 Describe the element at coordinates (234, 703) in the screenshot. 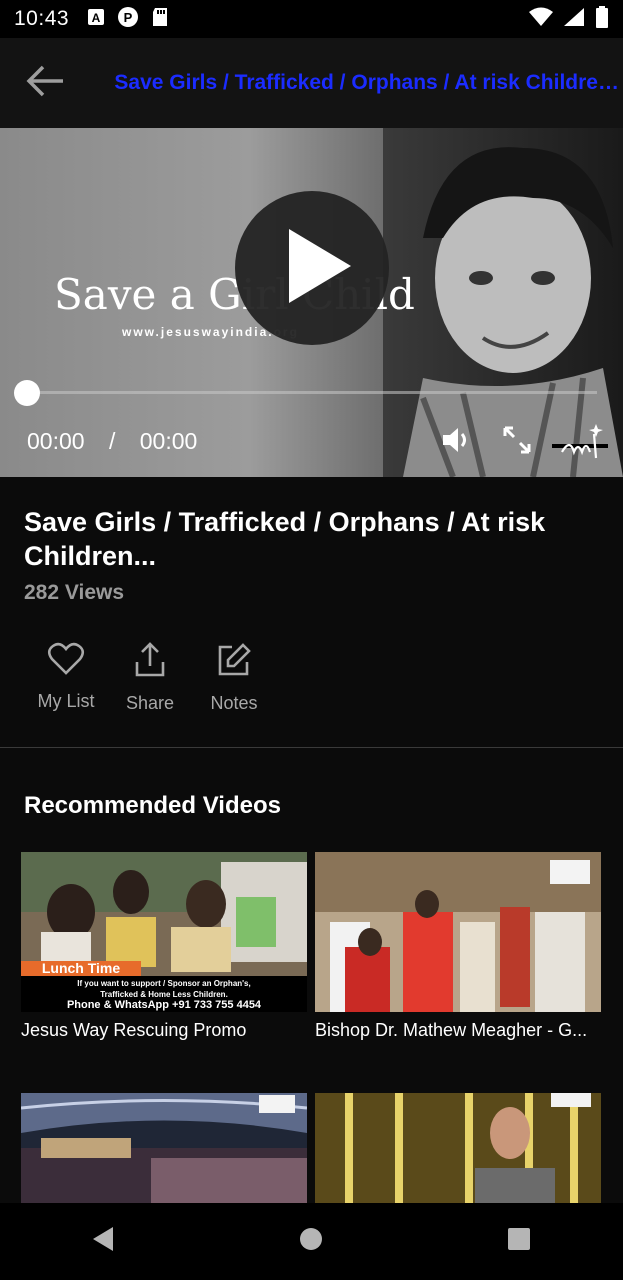

I see `notes-label: Notes` at that location.